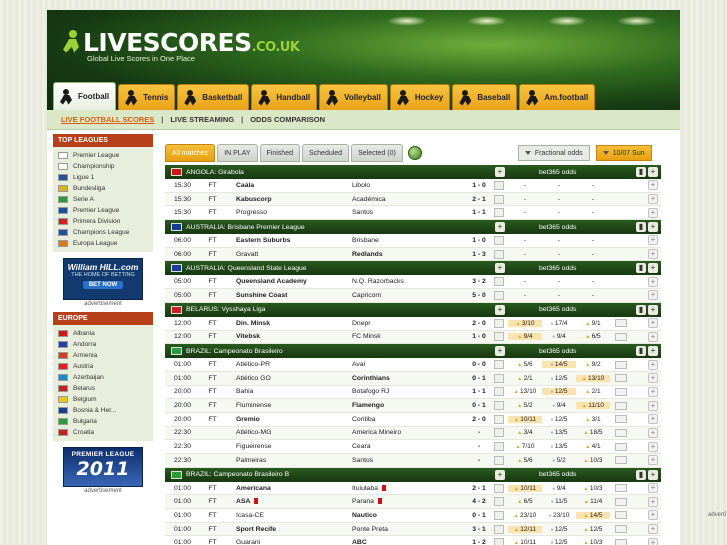 The width and height of the screenshot is (727, 545). What do you see at coordinates (557, 97) in the screenshot?
I see `tab-amfootball: Am.football` at bounding box center [557, 97].